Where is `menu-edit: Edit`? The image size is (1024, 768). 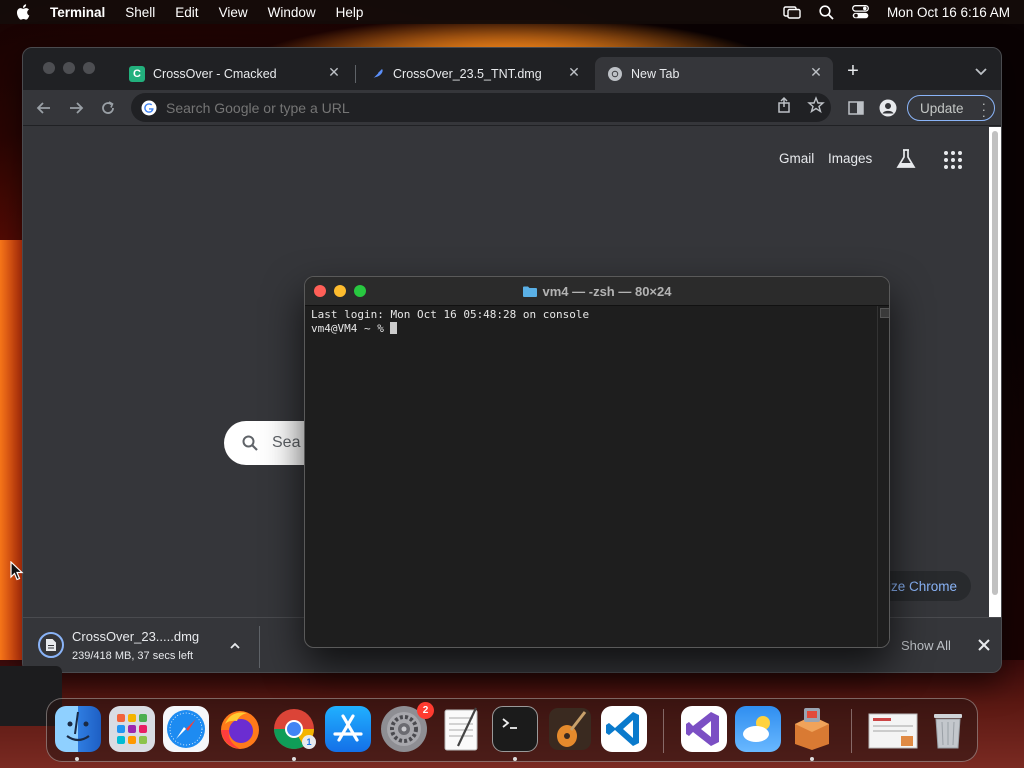
menu-edit: Edit is located at coordinates (186, 12).